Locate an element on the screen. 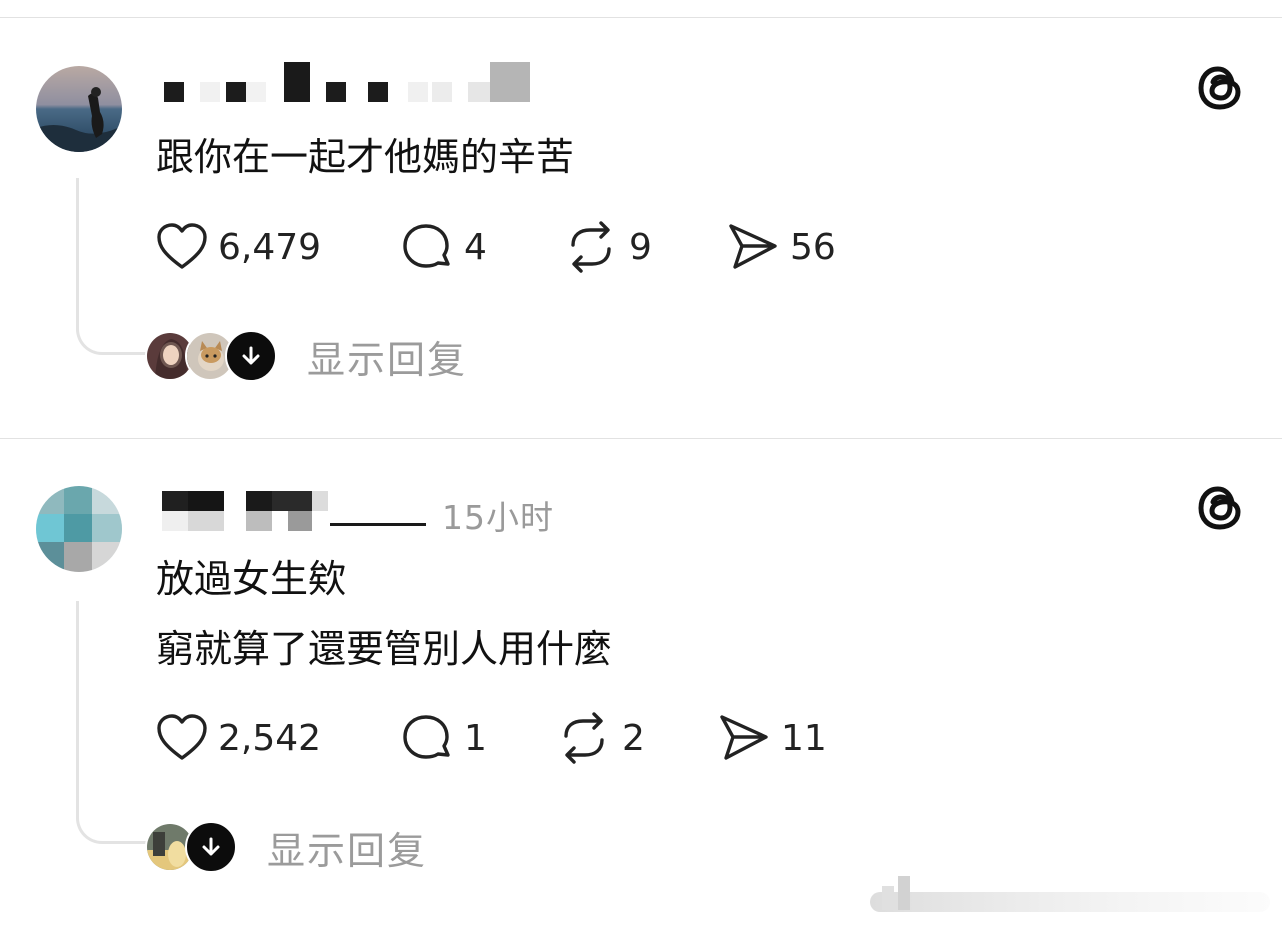 The width and height of the screenshot is (1282, 929). share-count: 11 is located at coordinates (804, 738).